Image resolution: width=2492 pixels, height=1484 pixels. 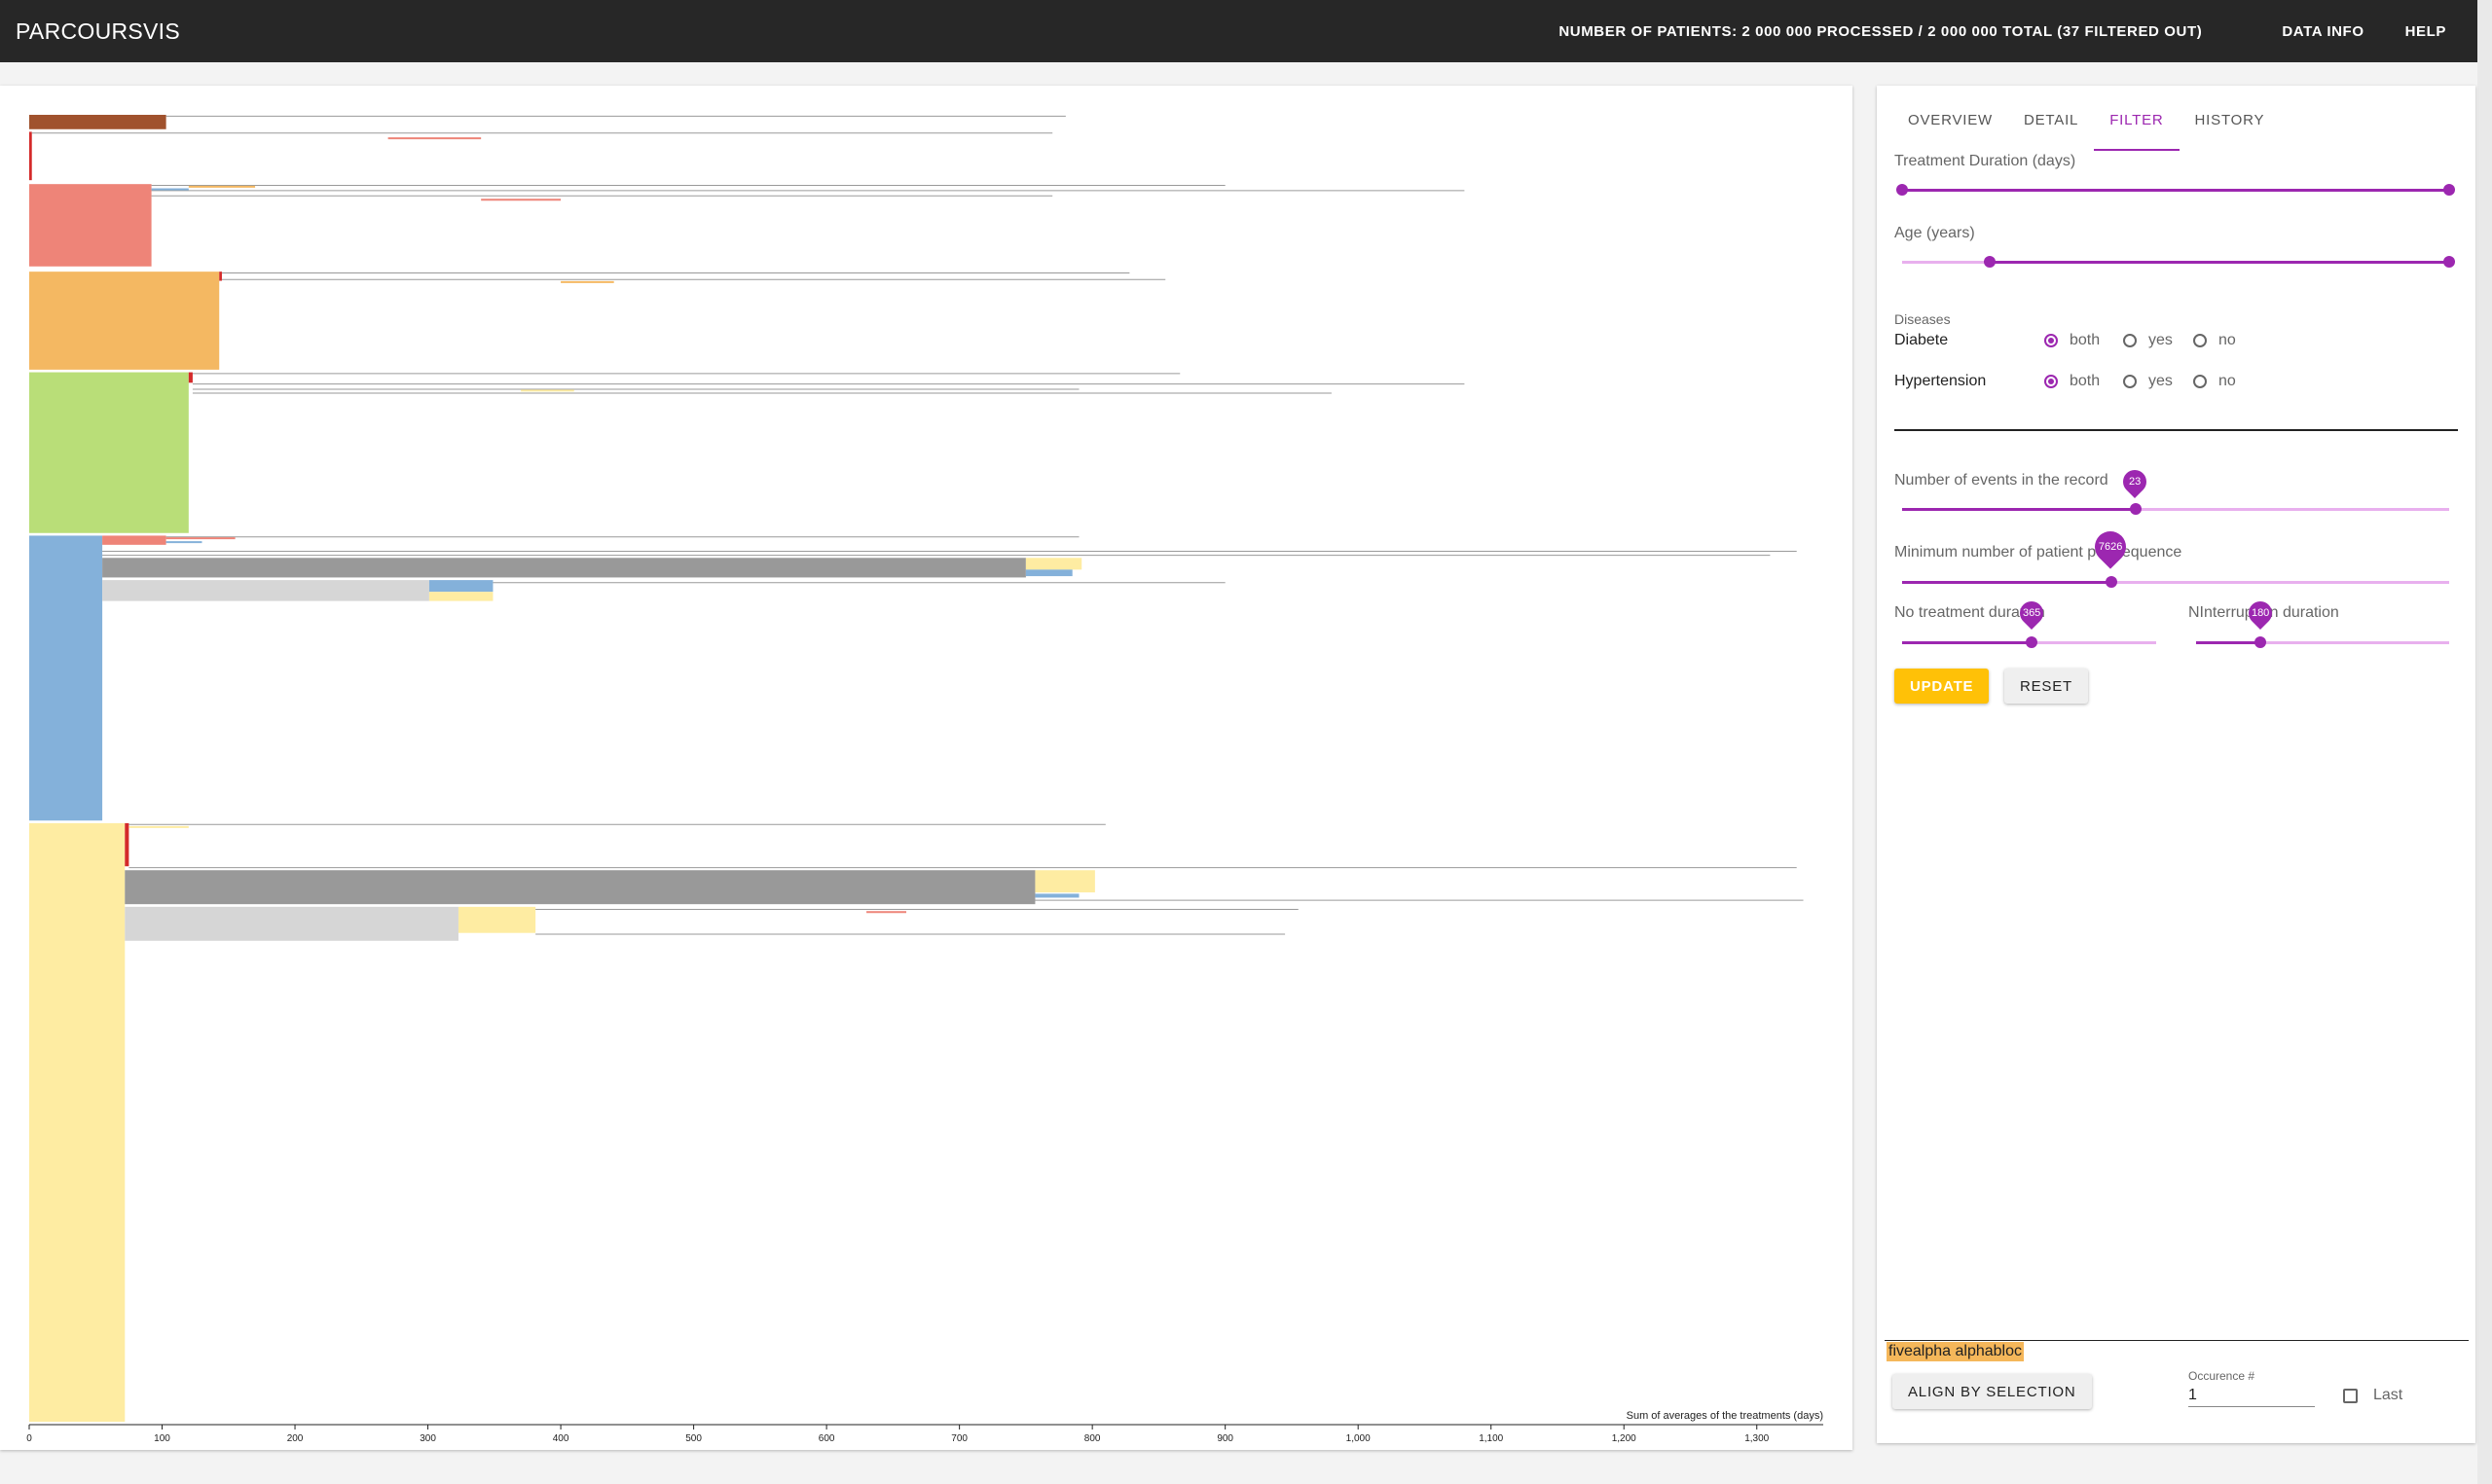 I want to click on update-button: UPDATE, so click(x=1942, y=687).